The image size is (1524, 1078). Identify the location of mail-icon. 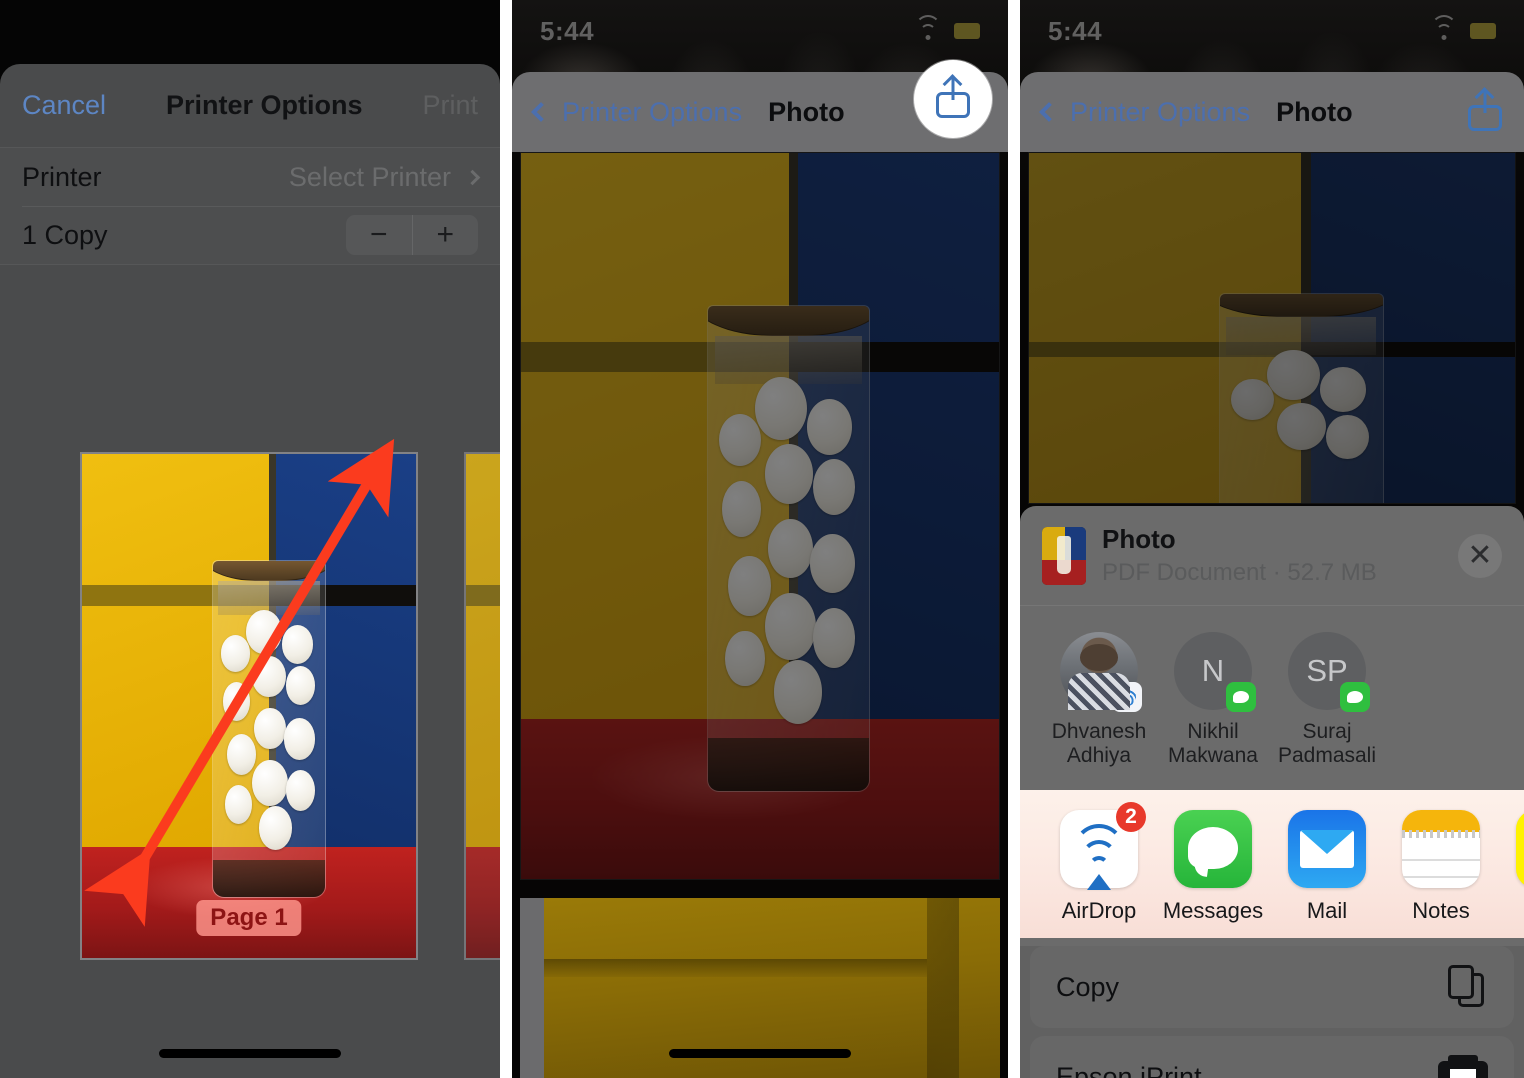
(1327, 849).